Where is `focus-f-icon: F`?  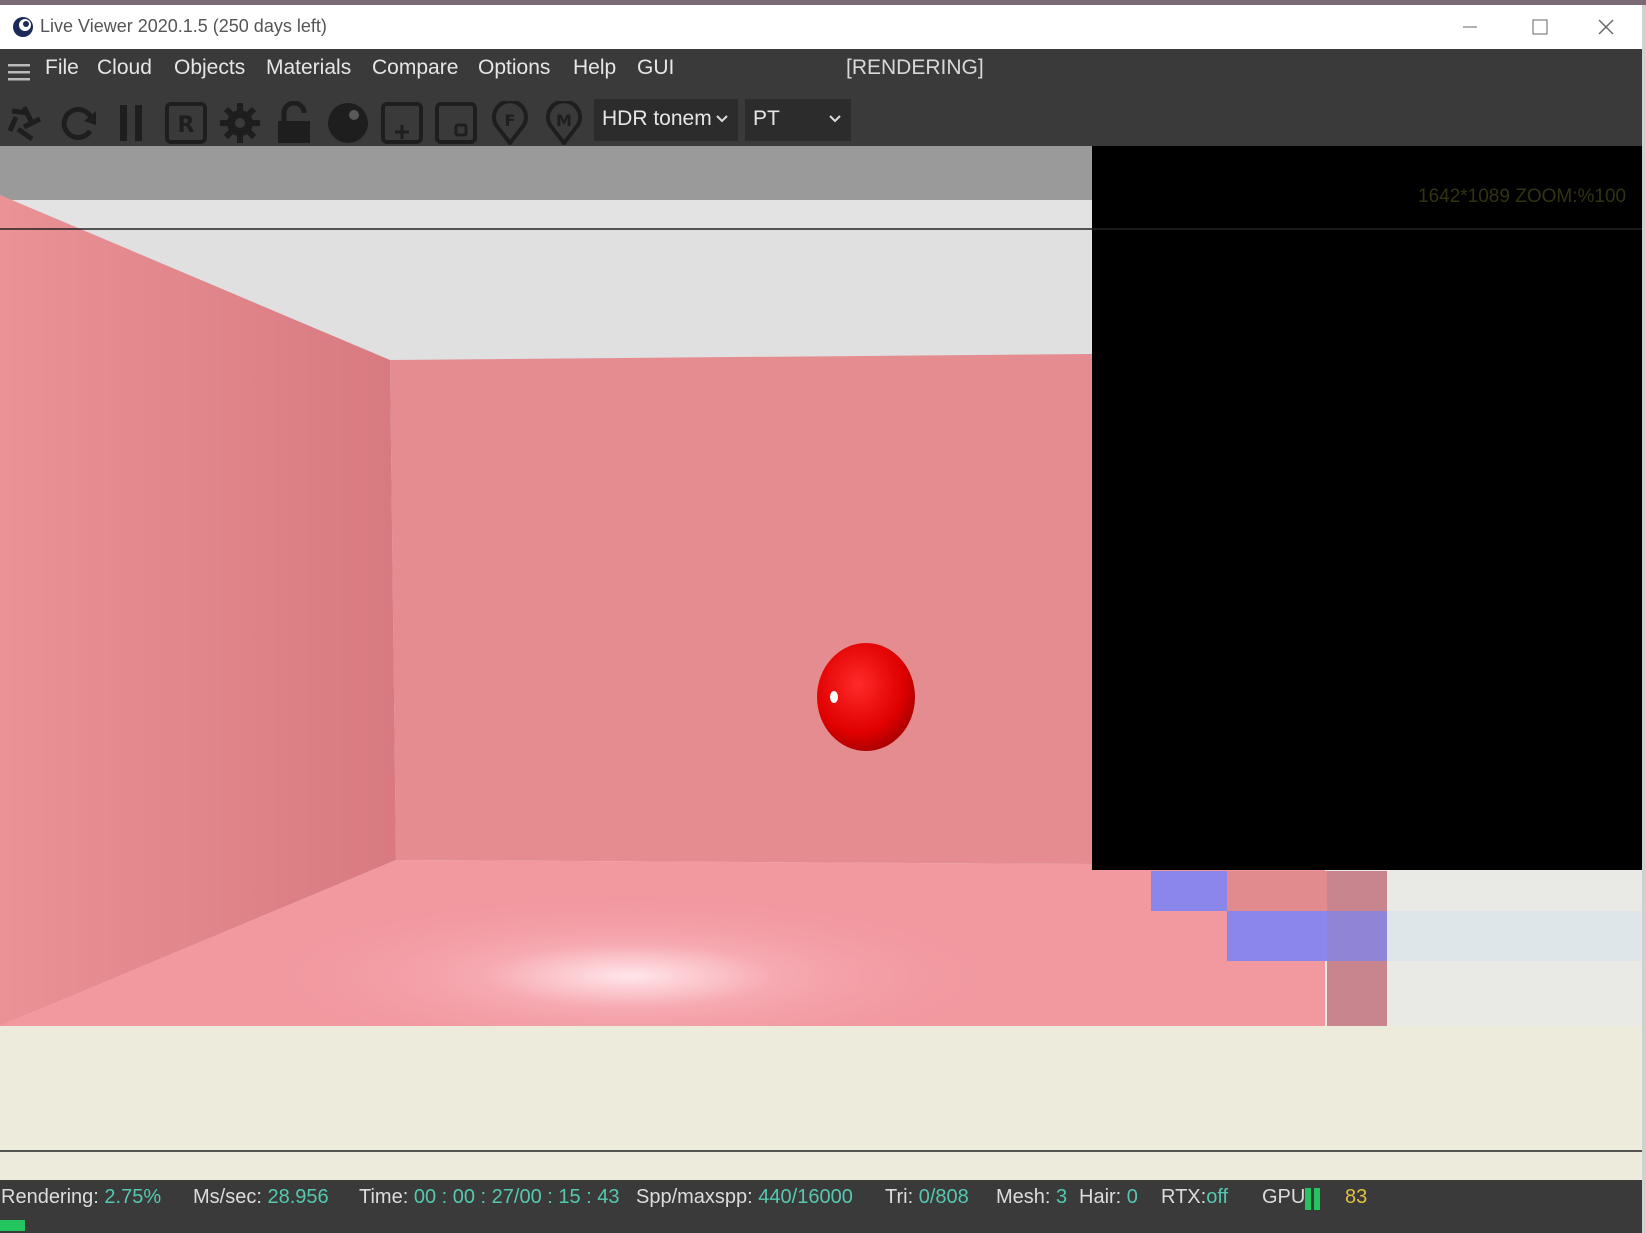 focus-f-icon: F is located at coordinates (510, 123).